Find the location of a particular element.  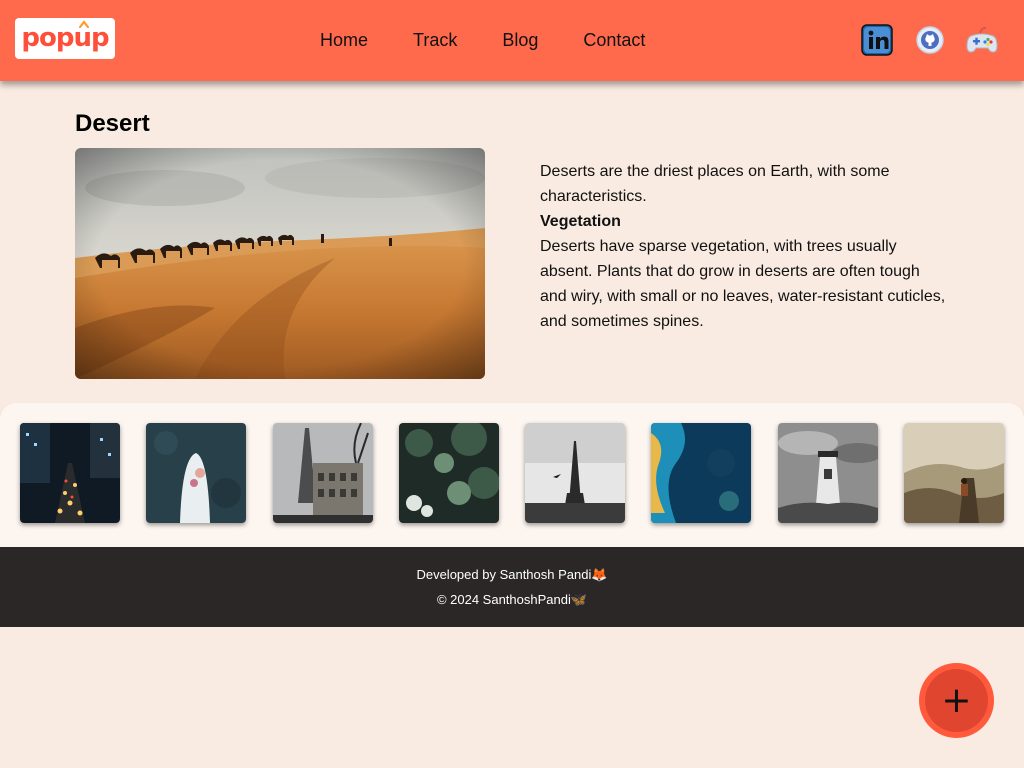

gallery-thumb-lighthouse is located at coordinates (828, 473).